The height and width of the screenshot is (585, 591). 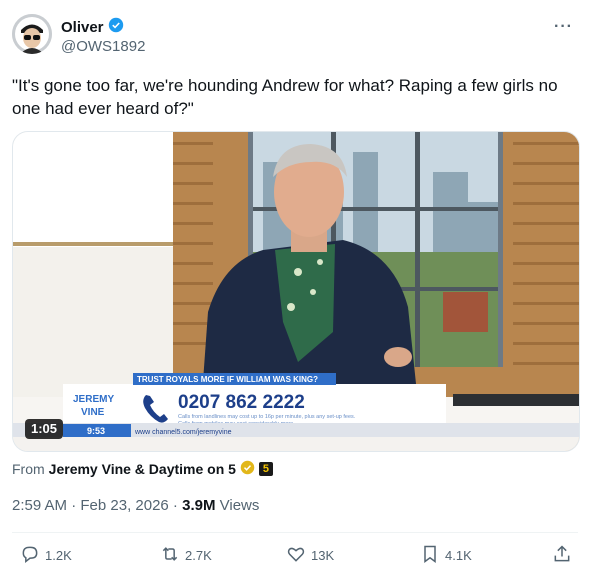 I want to click on divider, so click(x=295, y=532).